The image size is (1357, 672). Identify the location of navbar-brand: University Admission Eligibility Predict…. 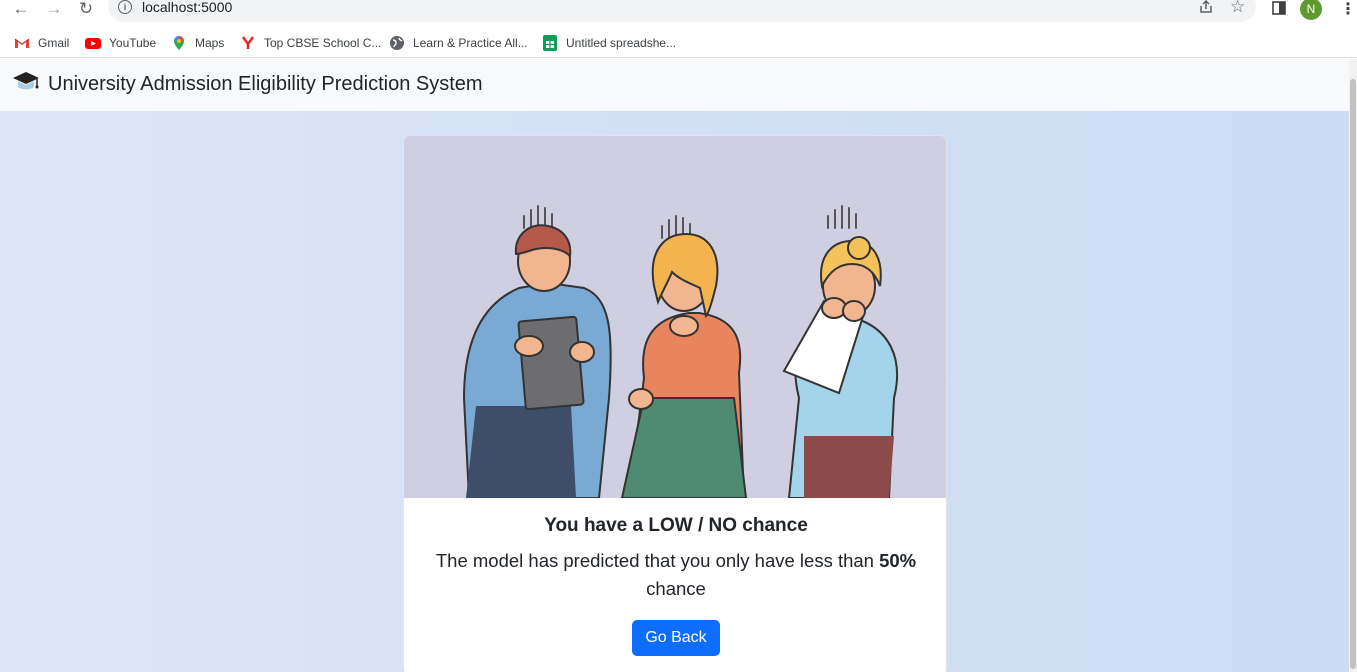
(247, 84).